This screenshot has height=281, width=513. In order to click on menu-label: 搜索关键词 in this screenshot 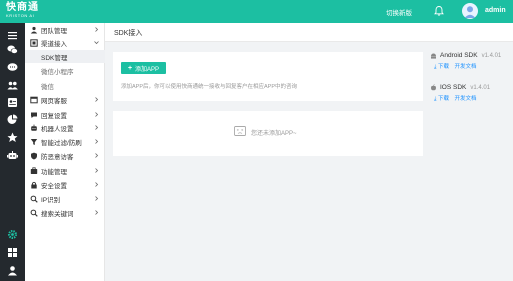, I will do `click(57, 214)`.